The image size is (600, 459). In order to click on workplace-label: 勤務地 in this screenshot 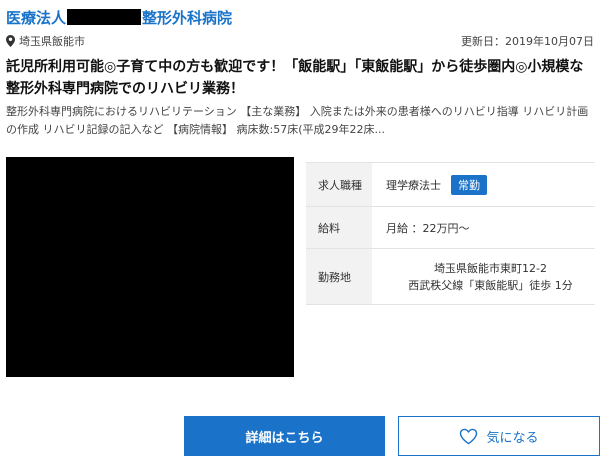, I will do `click(339, 276)`.